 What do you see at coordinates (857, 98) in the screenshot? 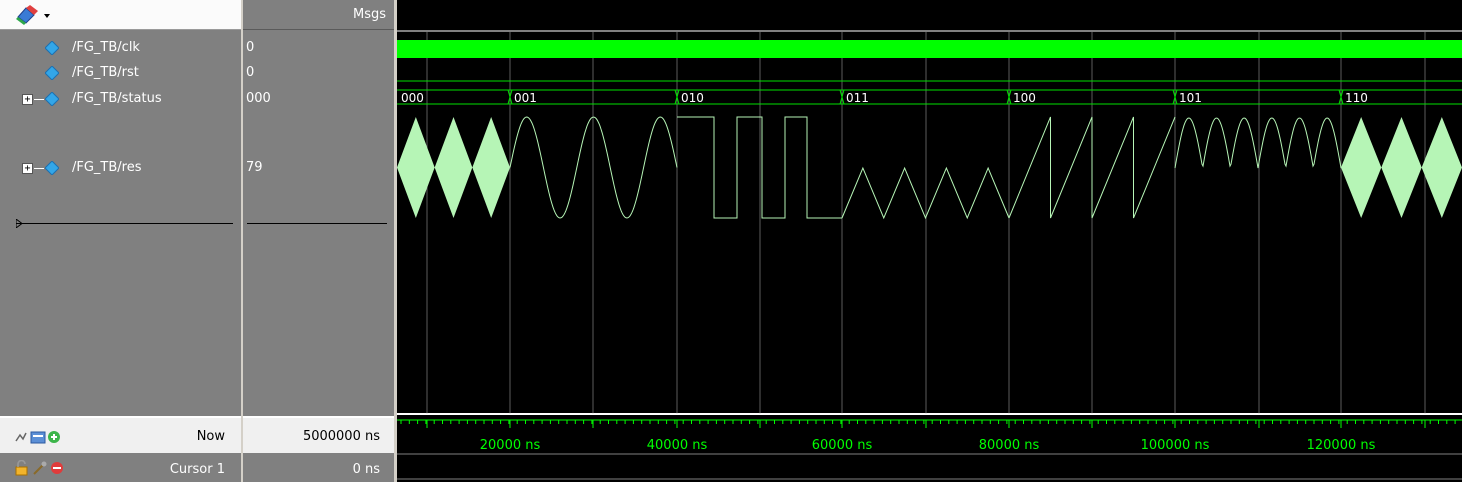
I see `status-segment-label: 011` at bounding box center [857, 98].